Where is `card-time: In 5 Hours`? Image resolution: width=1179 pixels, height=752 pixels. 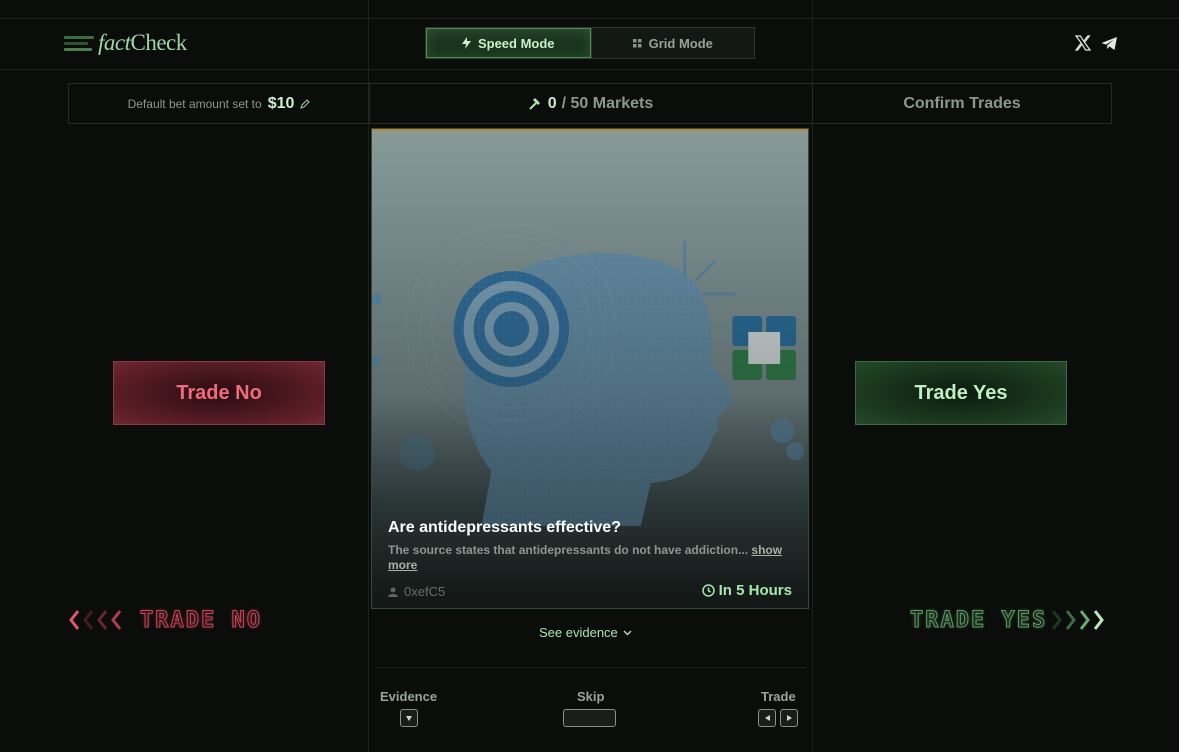 card-time: In 5 Hours is located at coordinates (746, 590).